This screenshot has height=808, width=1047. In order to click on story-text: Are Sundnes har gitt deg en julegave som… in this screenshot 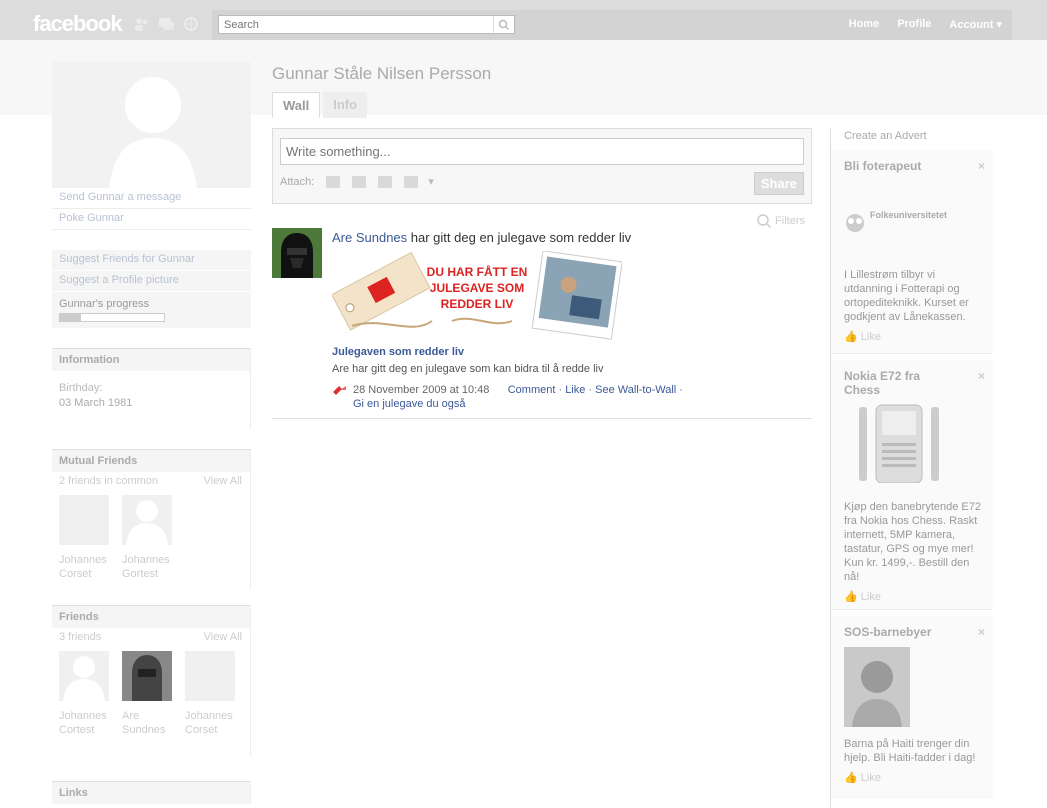, I will do `click(481, 237)`.